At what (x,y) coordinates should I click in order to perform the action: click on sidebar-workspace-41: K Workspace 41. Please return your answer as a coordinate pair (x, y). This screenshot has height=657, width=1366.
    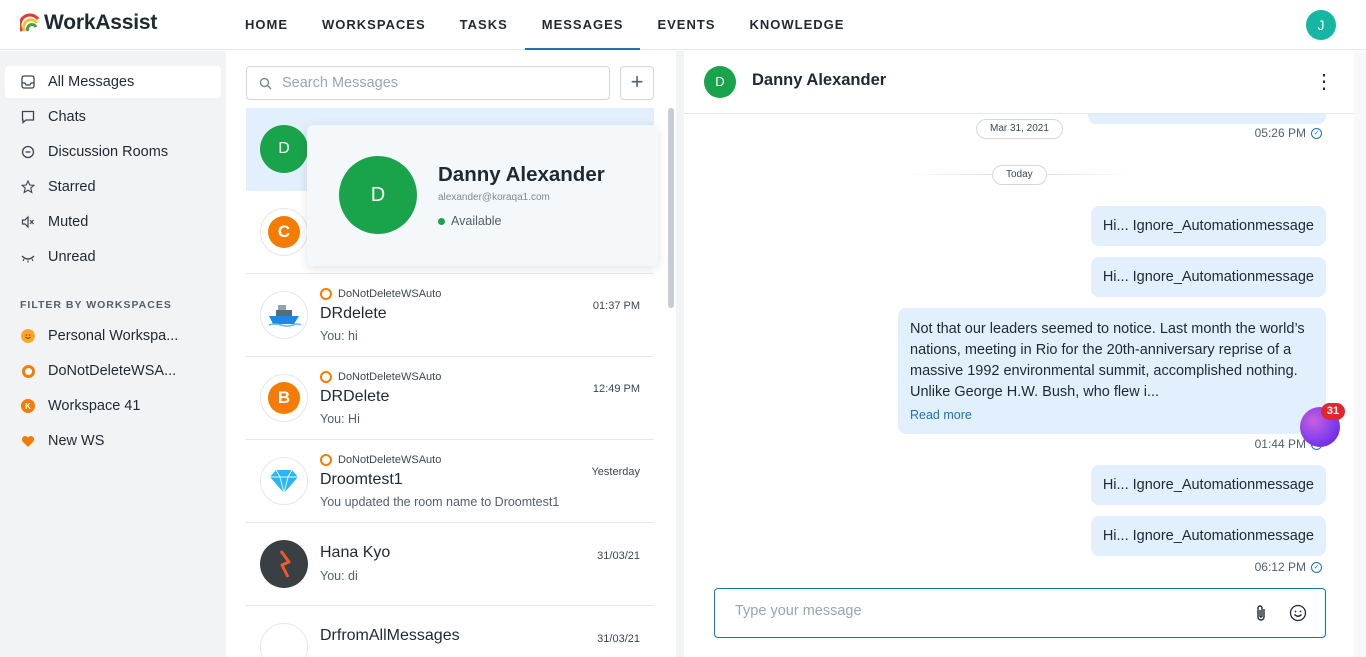
    Looking at the image, I should click on (113, 406).